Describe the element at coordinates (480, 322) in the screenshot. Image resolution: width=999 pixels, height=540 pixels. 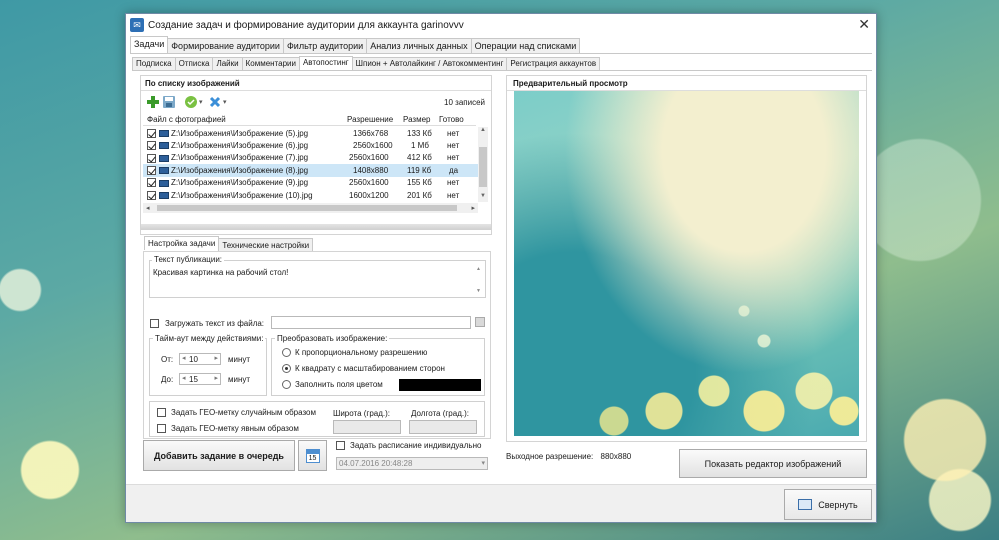
I see `folder-icon` at that location.